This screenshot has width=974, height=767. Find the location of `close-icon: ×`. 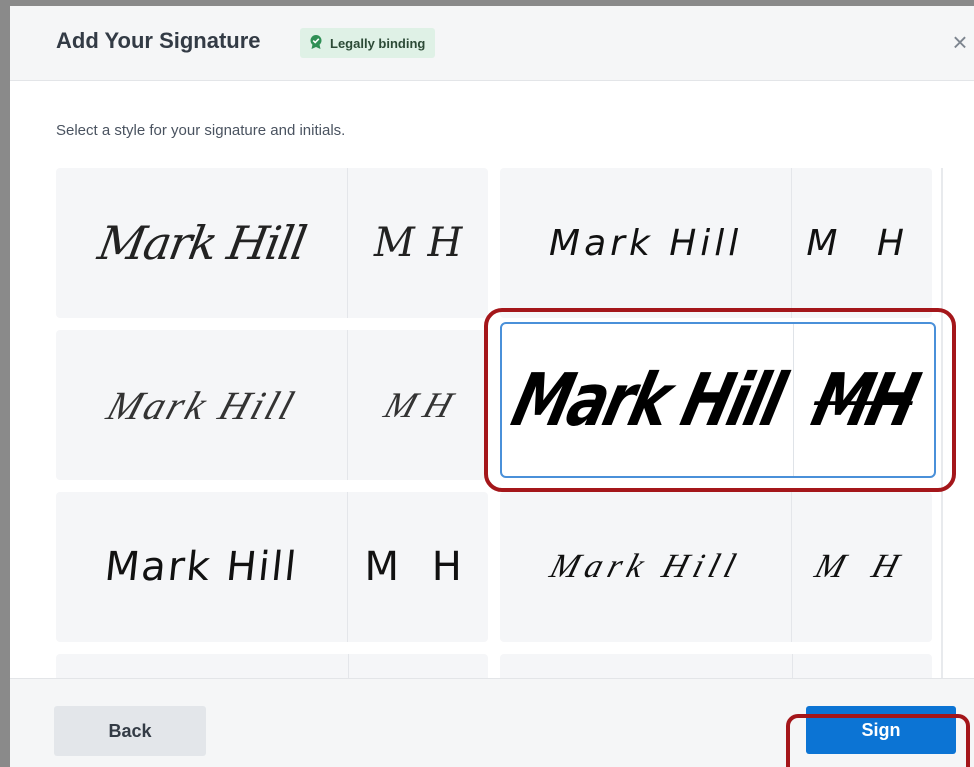

close-icon: × is located at coordinates (960, 42).